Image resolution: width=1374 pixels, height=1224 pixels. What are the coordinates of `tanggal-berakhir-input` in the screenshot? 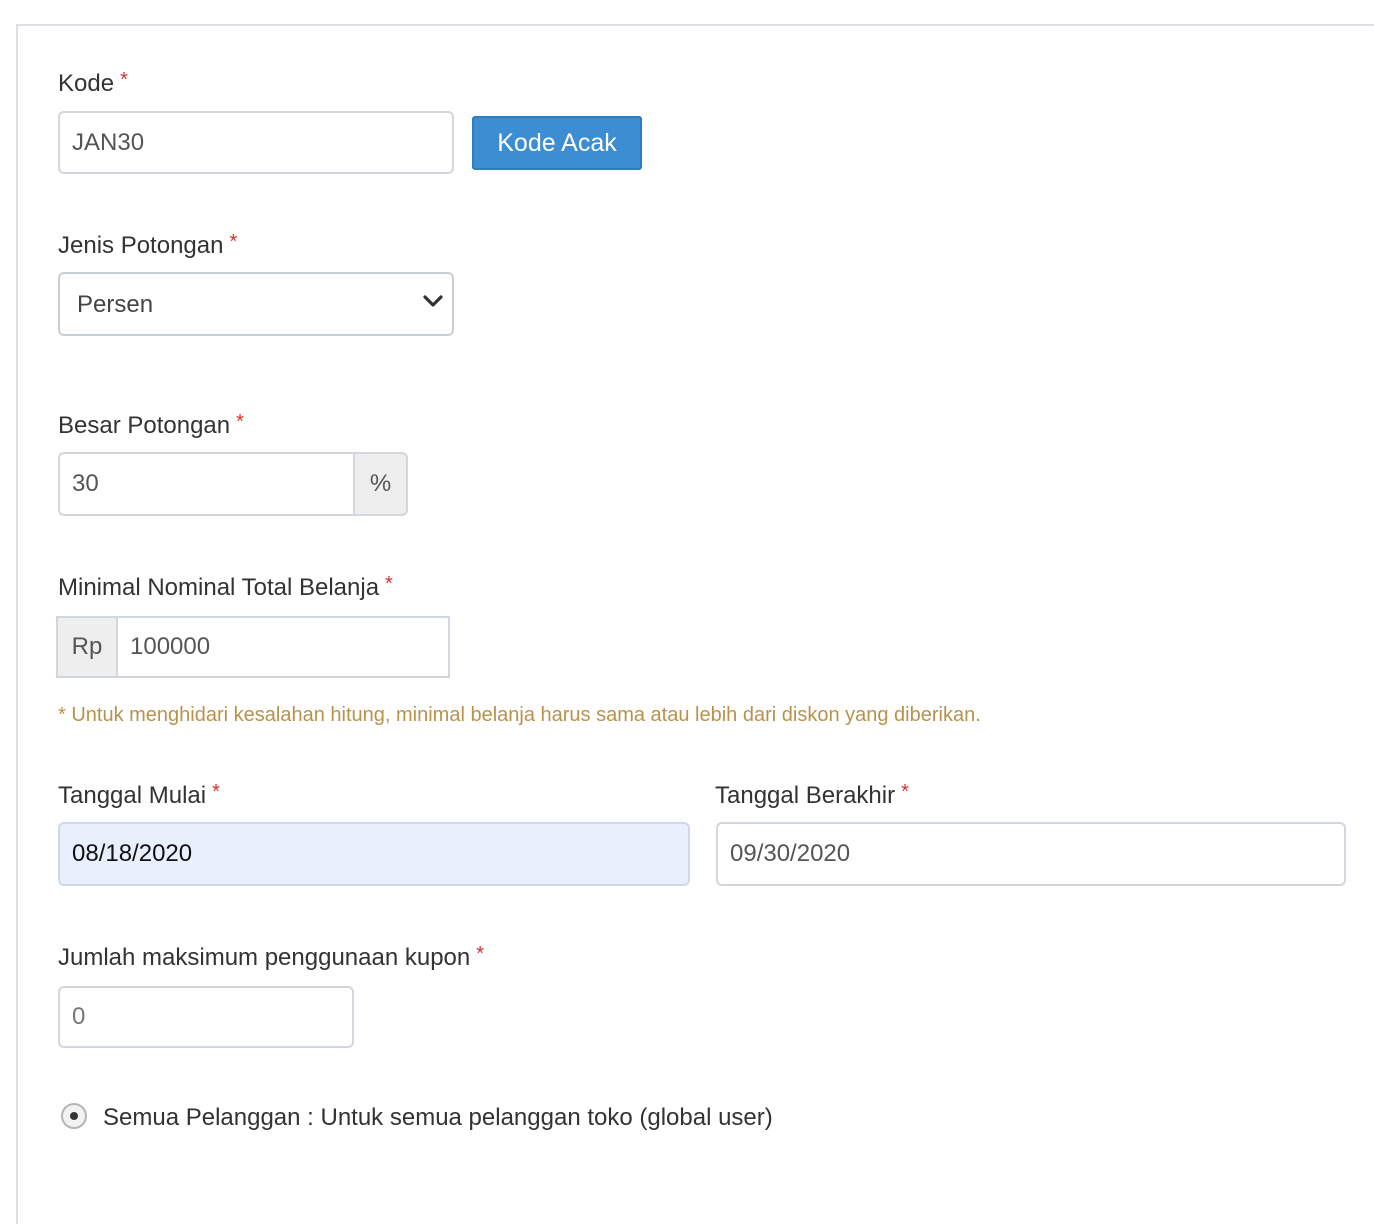 It's located at (1031, 854).